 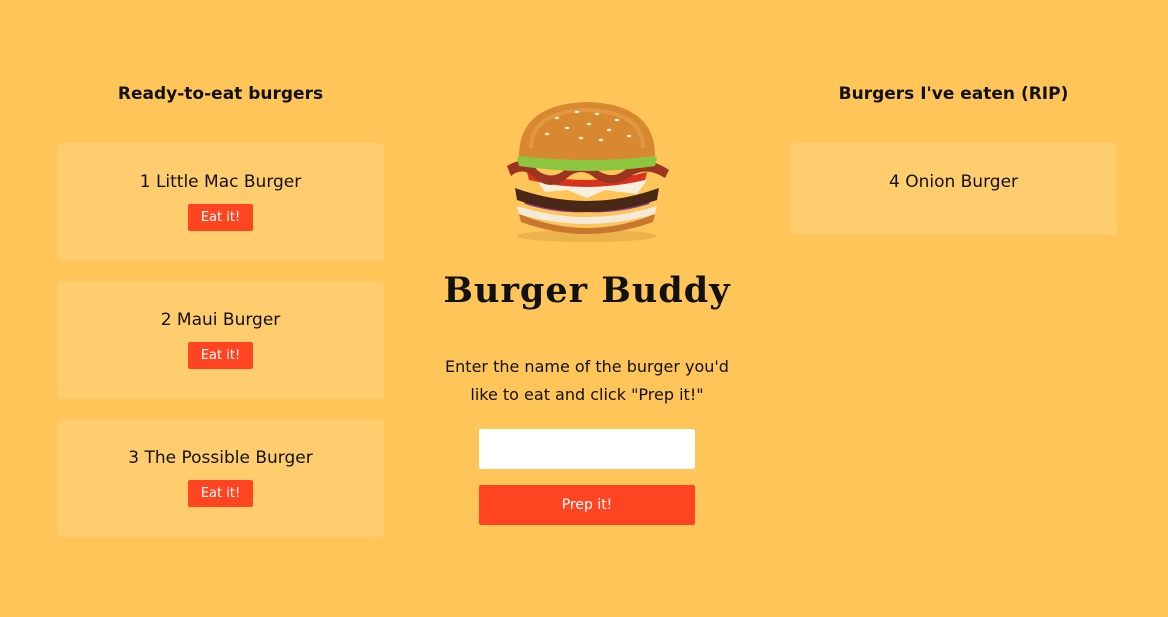 I want to click on burger-card: 3 The Possible Burger Eat it!, so click(x=220, y=478).